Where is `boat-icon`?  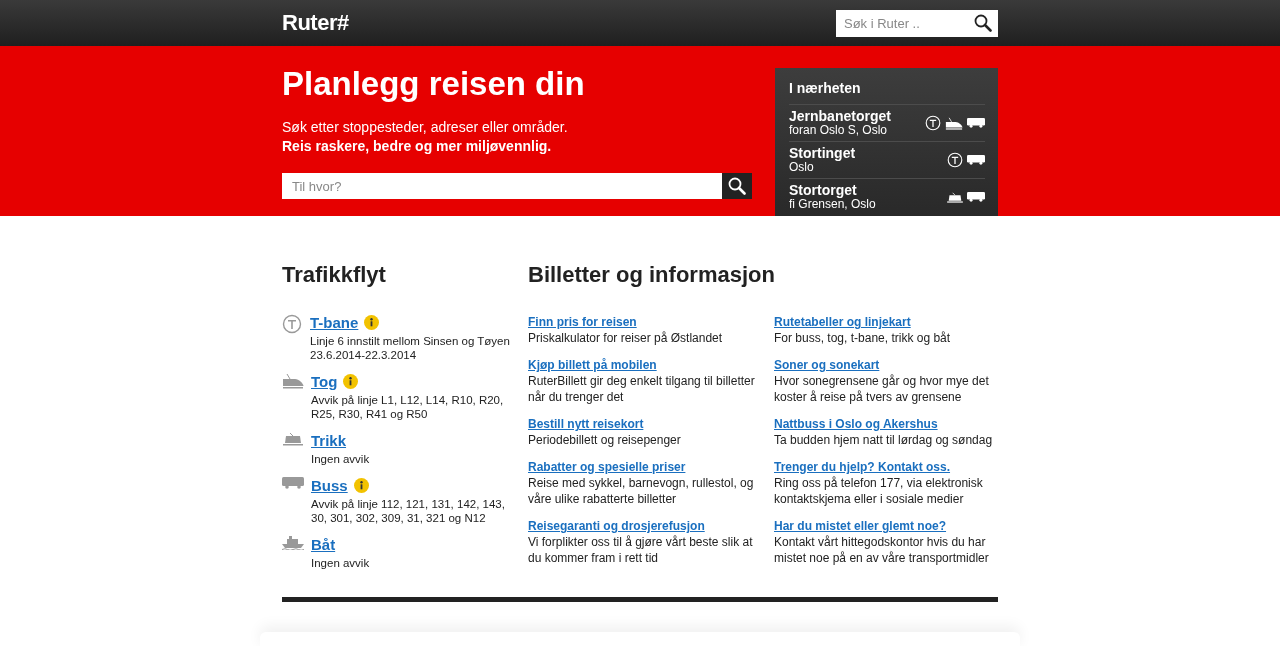
boat-icon is located at coordinates (292, 543).